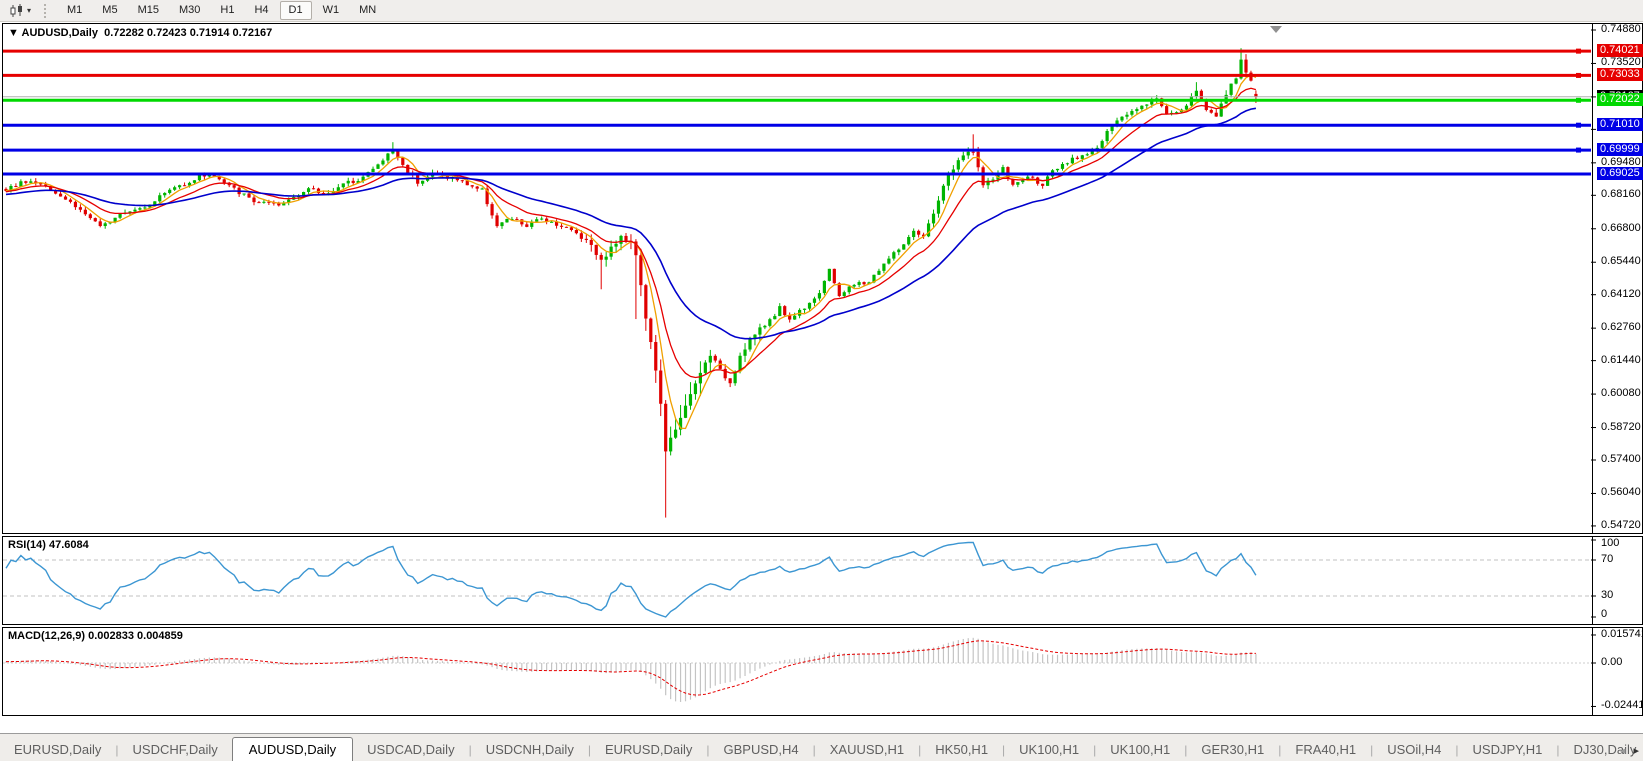 Image resolution: width=1643 pixels, height=761 pixels. I want to click on rsi-indicator-panel, so click(822, 580).